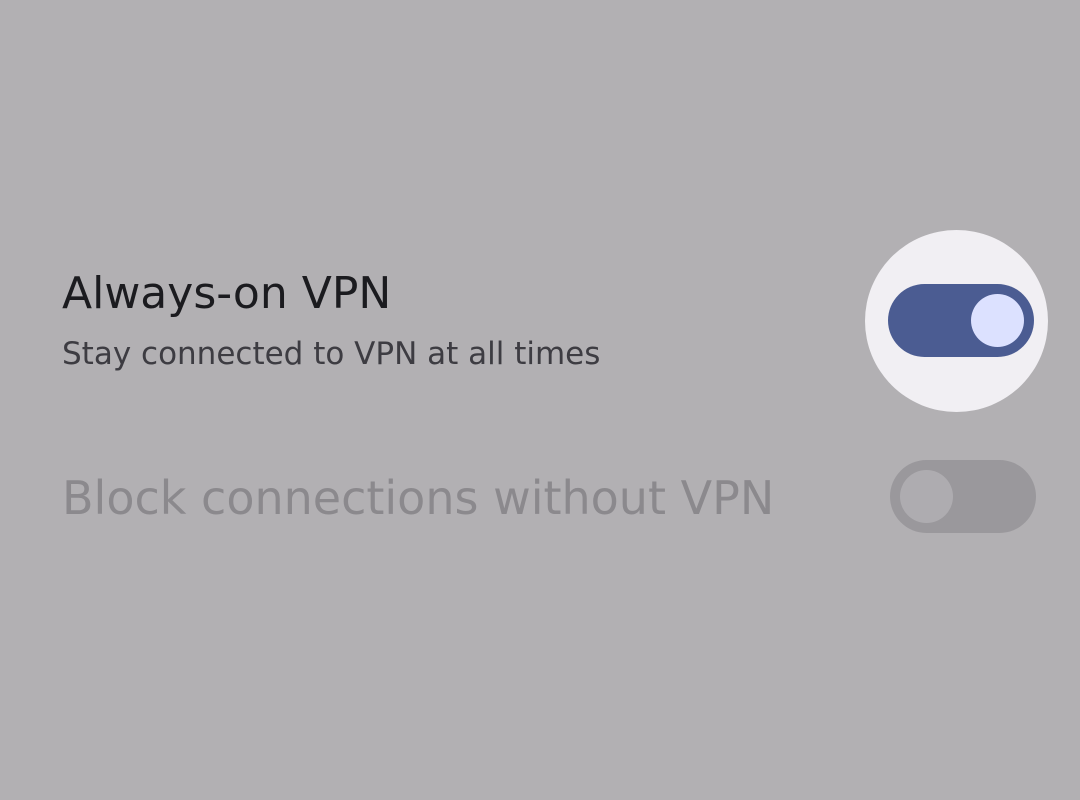 The image size is (1080, 800). I want to click on always-on-vpn-summary: Stay connected to VPN at all times, so click(331, 354).